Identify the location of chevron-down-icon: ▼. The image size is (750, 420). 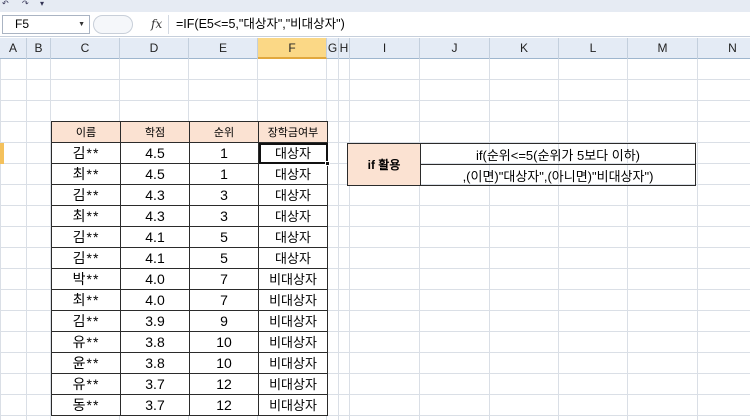
(81, 24).